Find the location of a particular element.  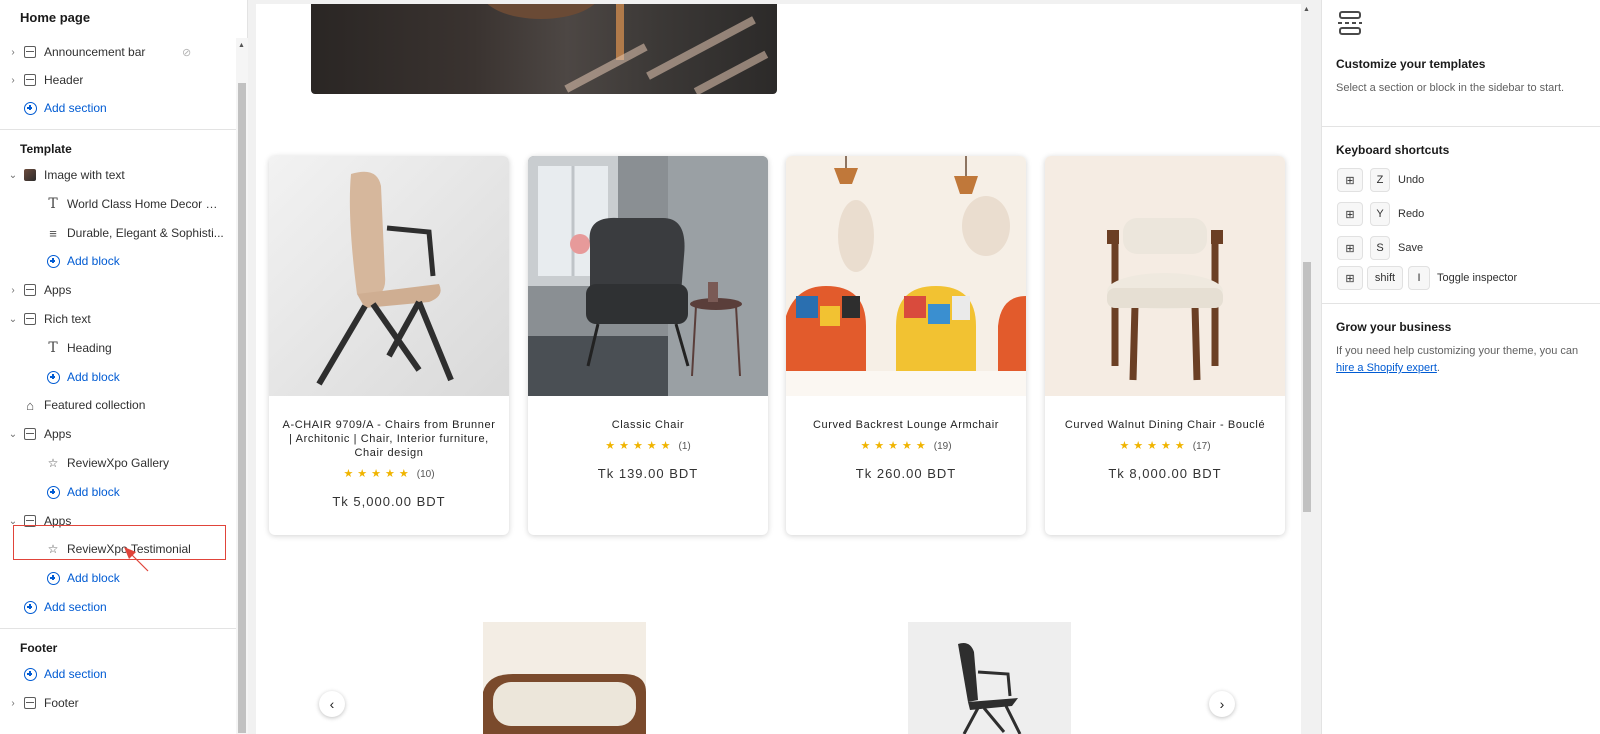

product-title: Curved Backrest Lounge Armchair is located at coordinates (906, 425).